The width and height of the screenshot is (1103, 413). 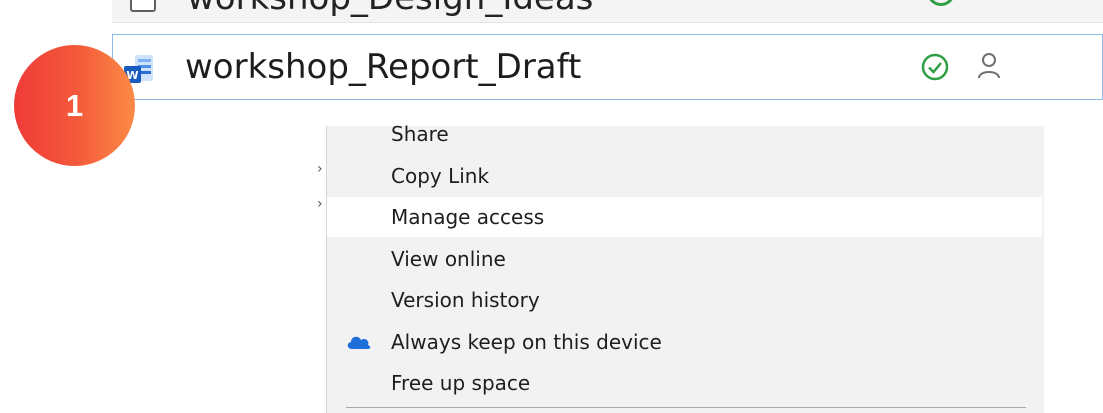 I want to click on file-name: workshop_Report_Draft, so click(x=383, y=67).